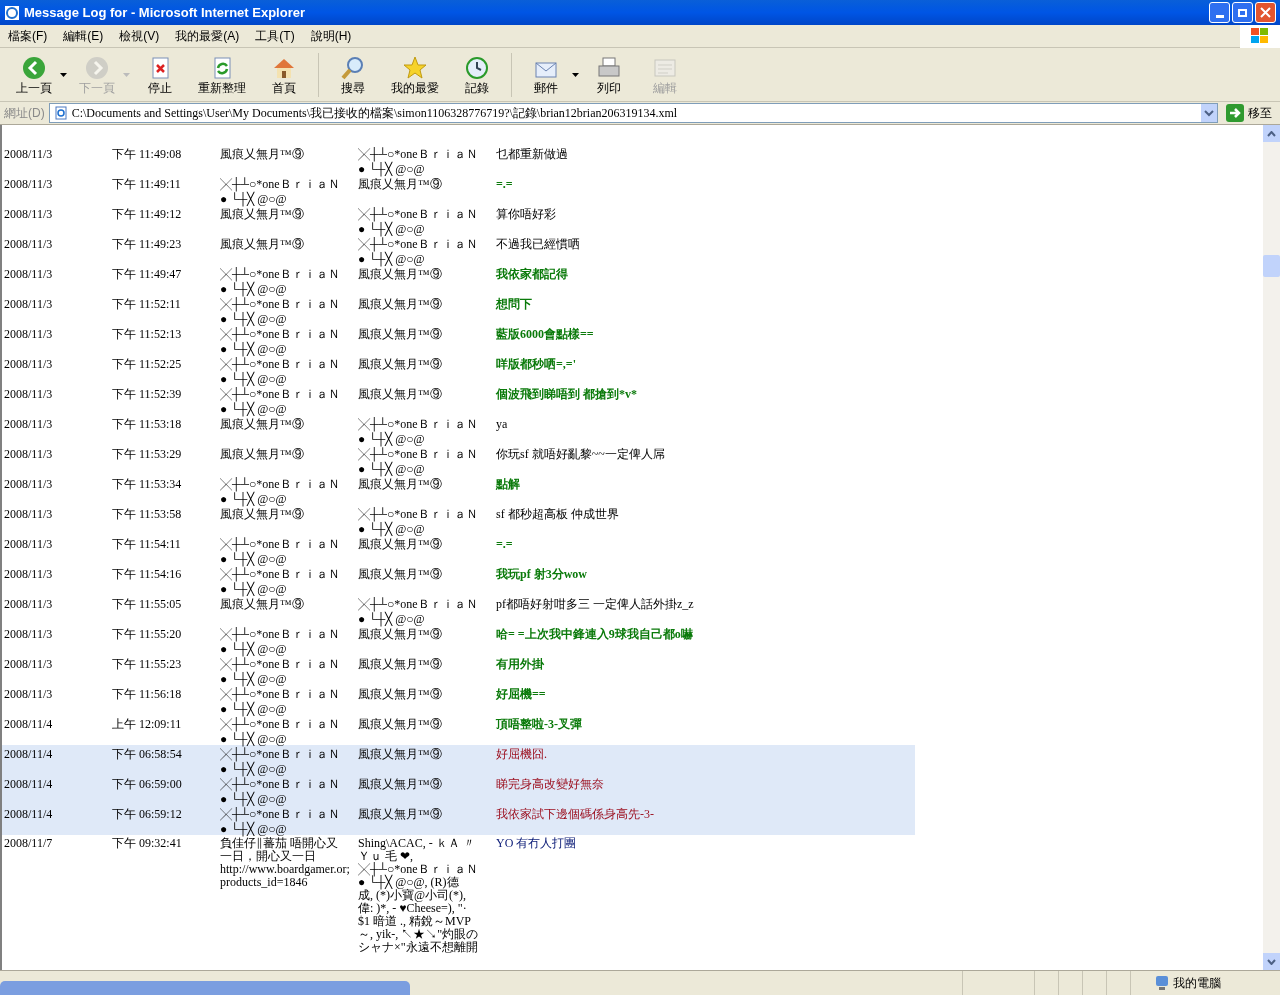 This screenshot has height=995, width=1280. Describe the element at coordinates (24, 113) in the screenshot. I see `address-label: 網址(D)` at that location.